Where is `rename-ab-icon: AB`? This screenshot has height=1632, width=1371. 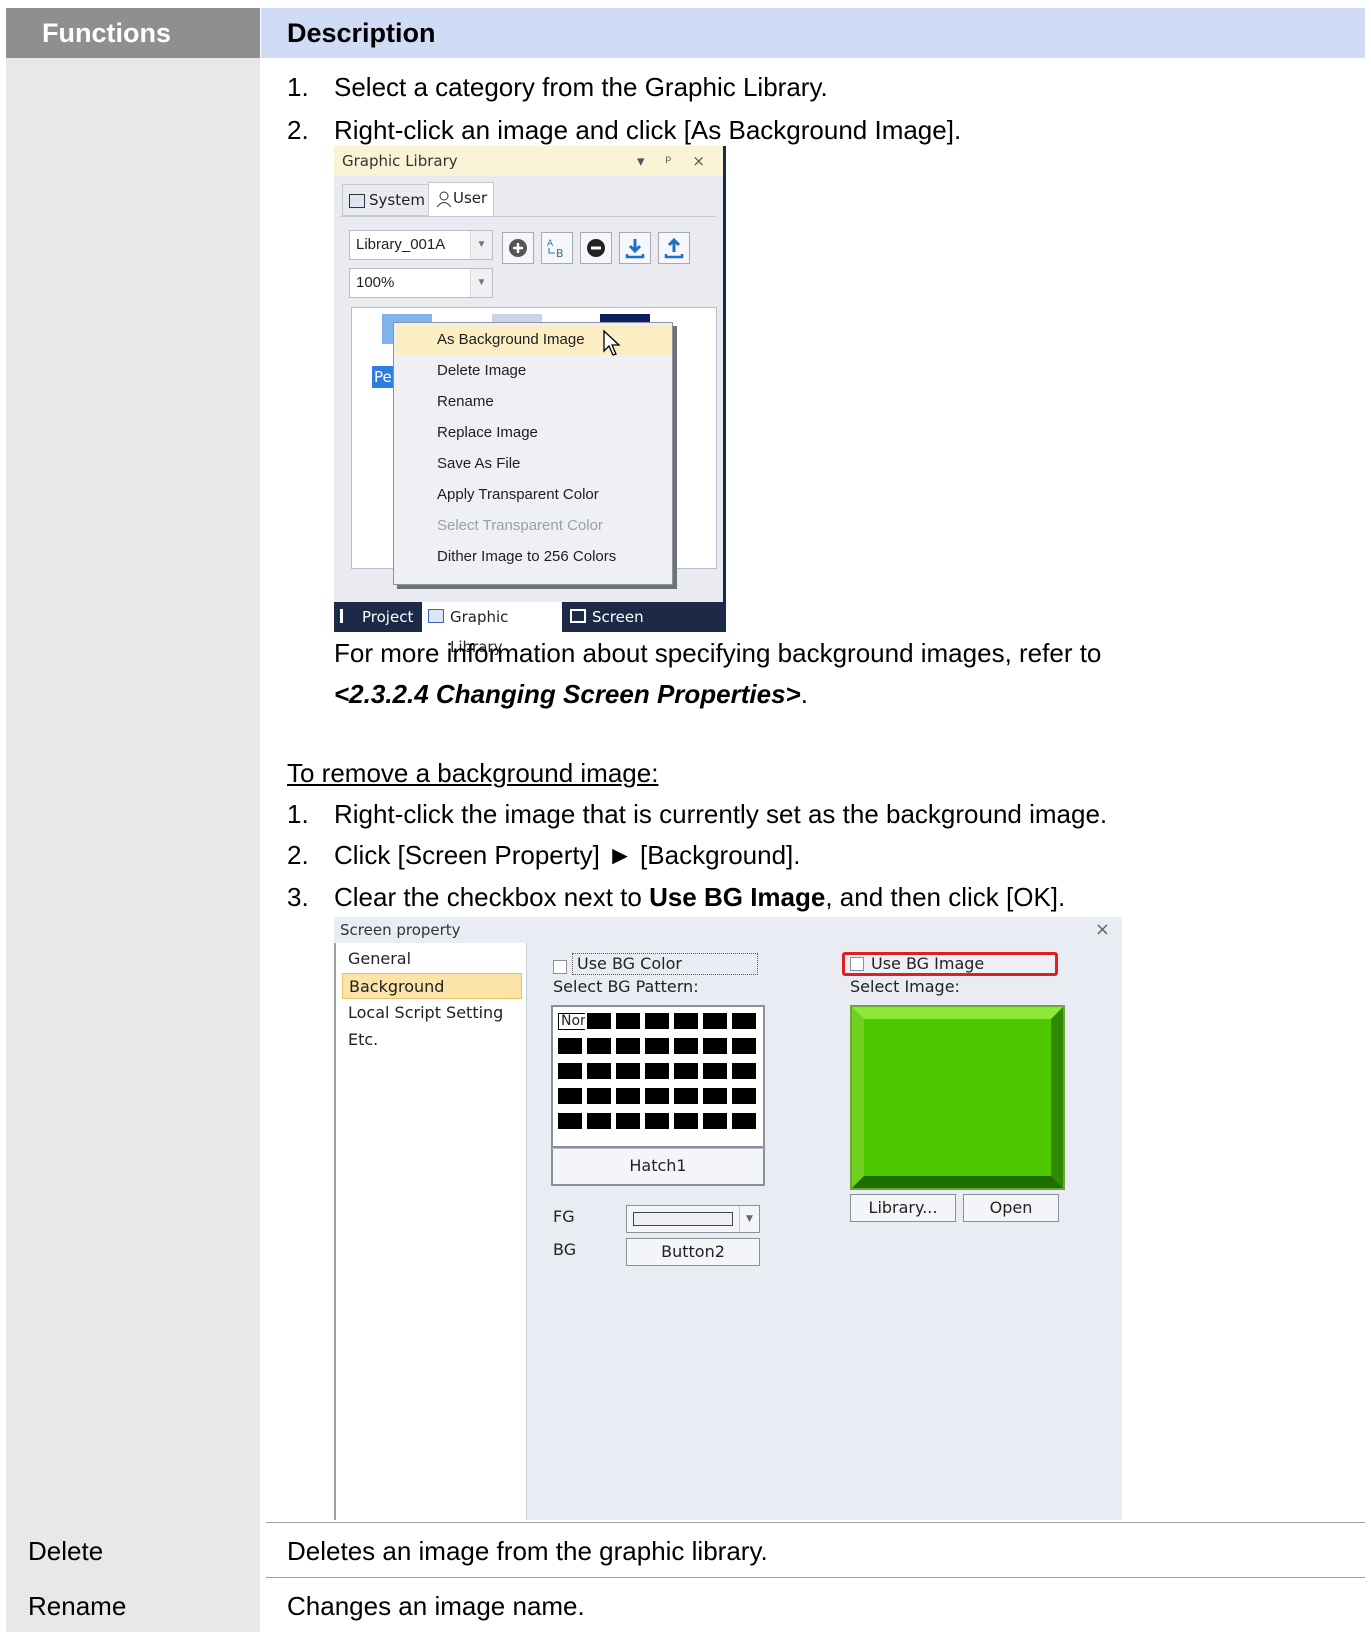 rename-ab-icon: AB is located at coordinates (555, 249).